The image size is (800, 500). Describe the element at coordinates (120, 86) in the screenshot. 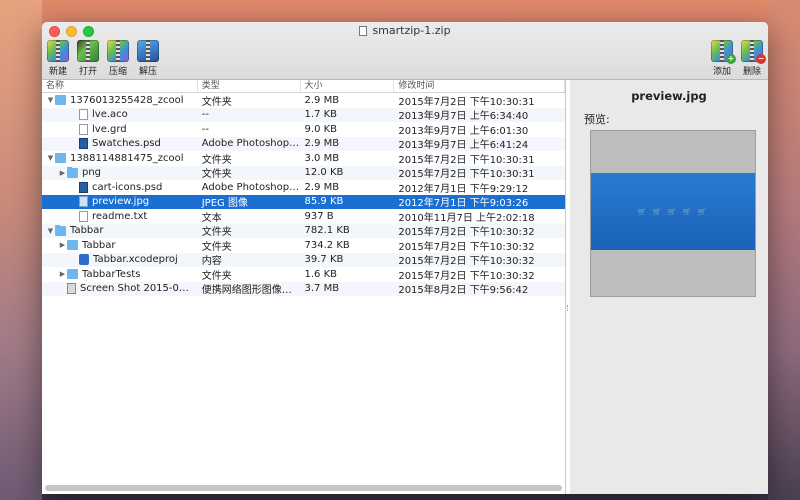

I see `column-header-name: 名称` at that location.